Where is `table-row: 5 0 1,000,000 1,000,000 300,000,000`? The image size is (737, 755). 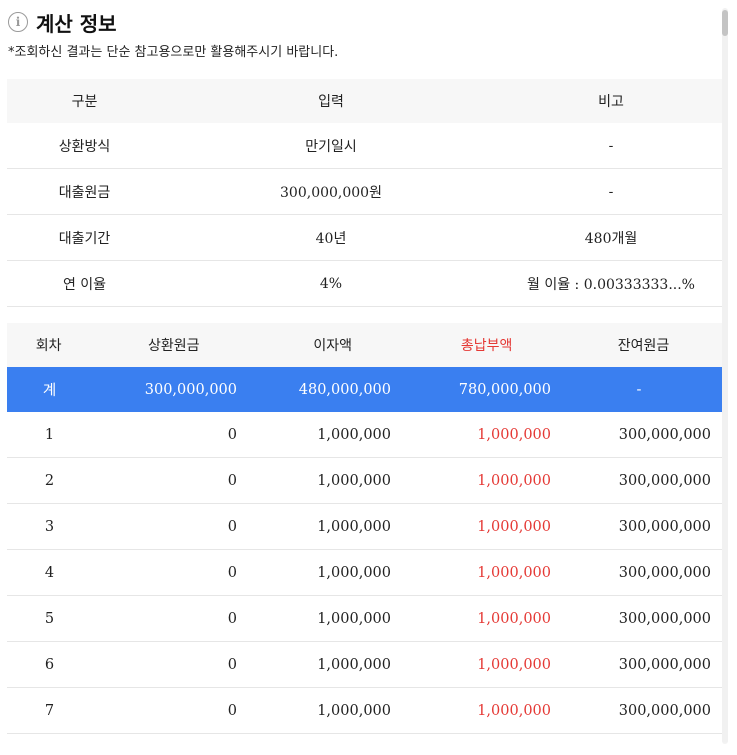
table-row: 5 0 1,000,000 1,000,000 300,000,000 is located at coordinates (364, 619).